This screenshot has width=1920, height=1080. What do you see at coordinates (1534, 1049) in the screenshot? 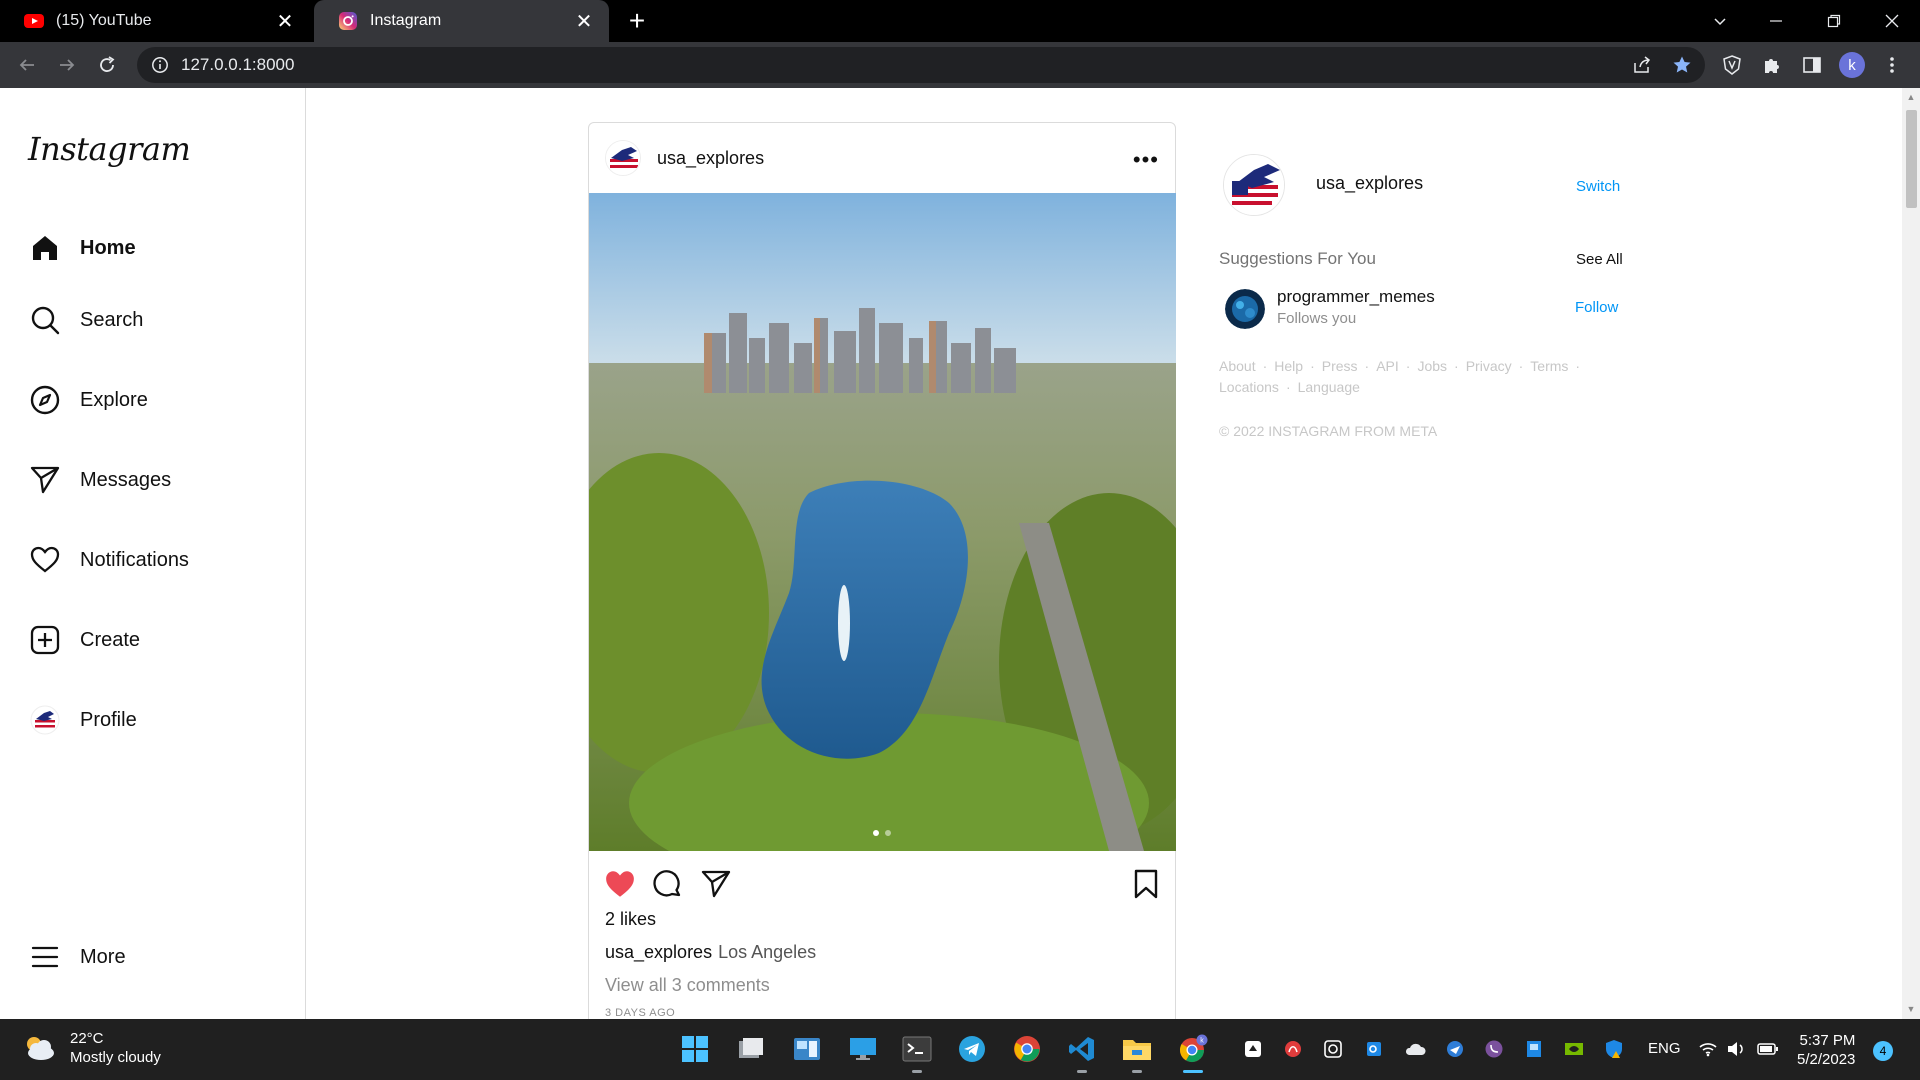
I see `tray-blue-app-icon` at bounding box center [1534, 1049].